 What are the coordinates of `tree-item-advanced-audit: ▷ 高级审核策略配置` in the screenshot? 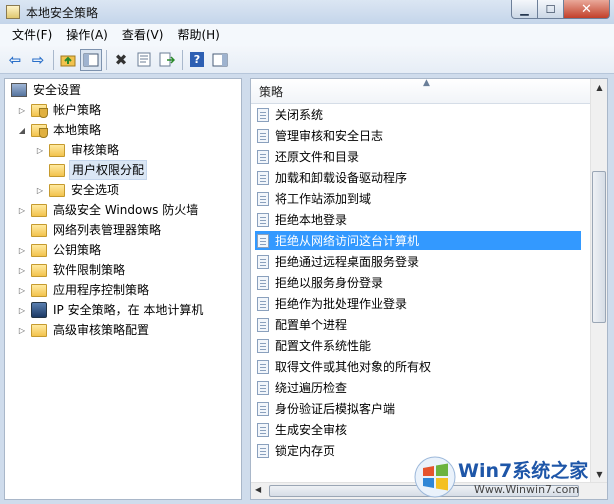 It's located at (84, 330).